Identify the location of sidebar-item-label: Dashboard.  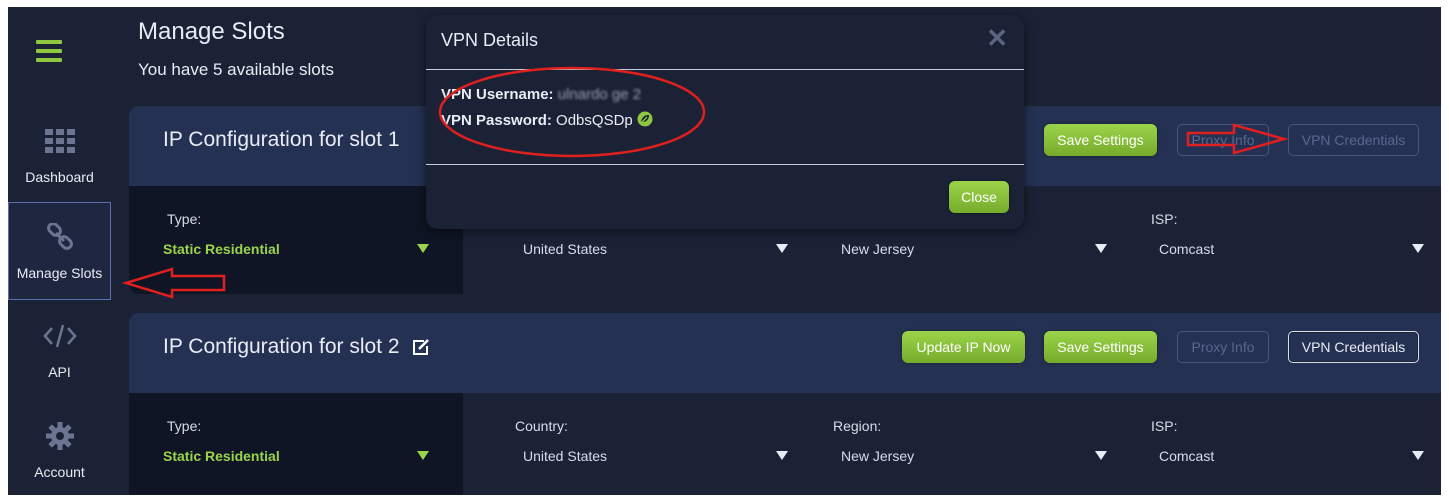
(59, 177).